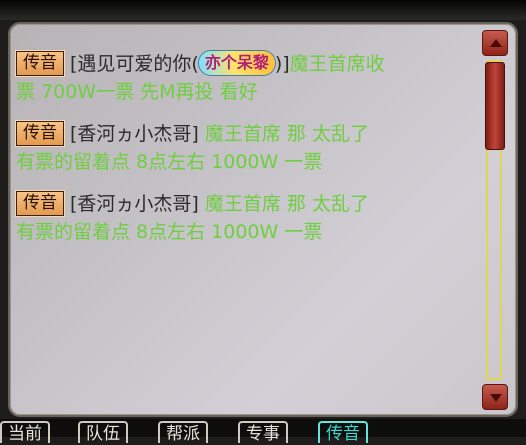  I want to click on scroll-thumb, so click(495, 106).